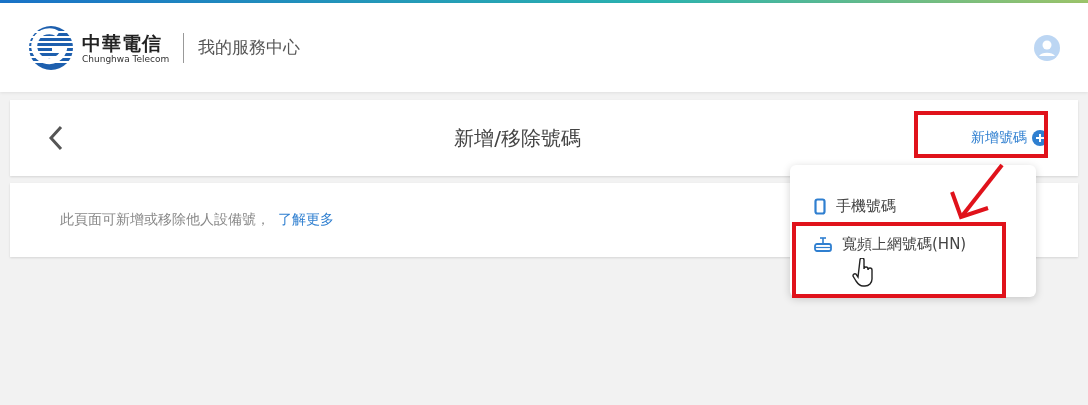 The width and height of the screenshot is (1088, 405). What do you see at coordinates (56, 138) in the screenshot?
I see `back-icon` at bounding box center [56, 138].